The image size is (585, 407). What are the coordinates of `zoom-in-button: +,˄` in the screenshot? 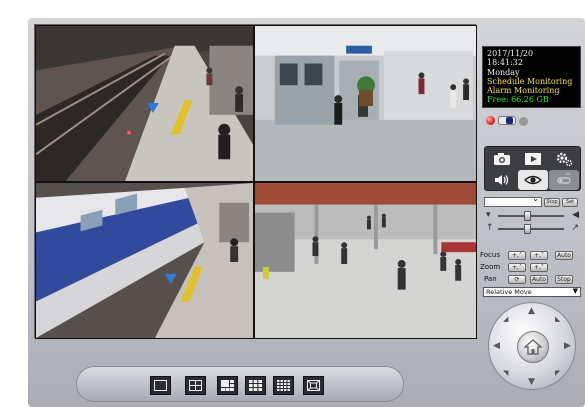 It's located at (517, 267).